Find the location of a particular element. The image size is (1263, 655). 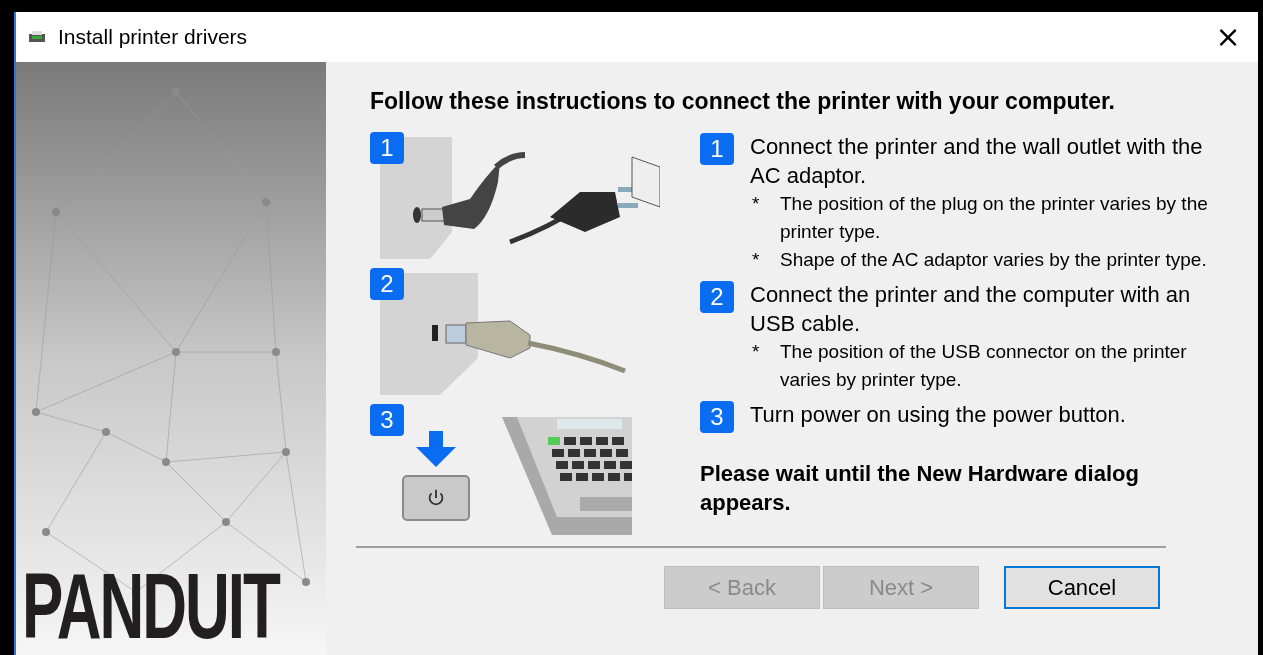

wizard-button: Cancel is located at coordinates (1082, 587).